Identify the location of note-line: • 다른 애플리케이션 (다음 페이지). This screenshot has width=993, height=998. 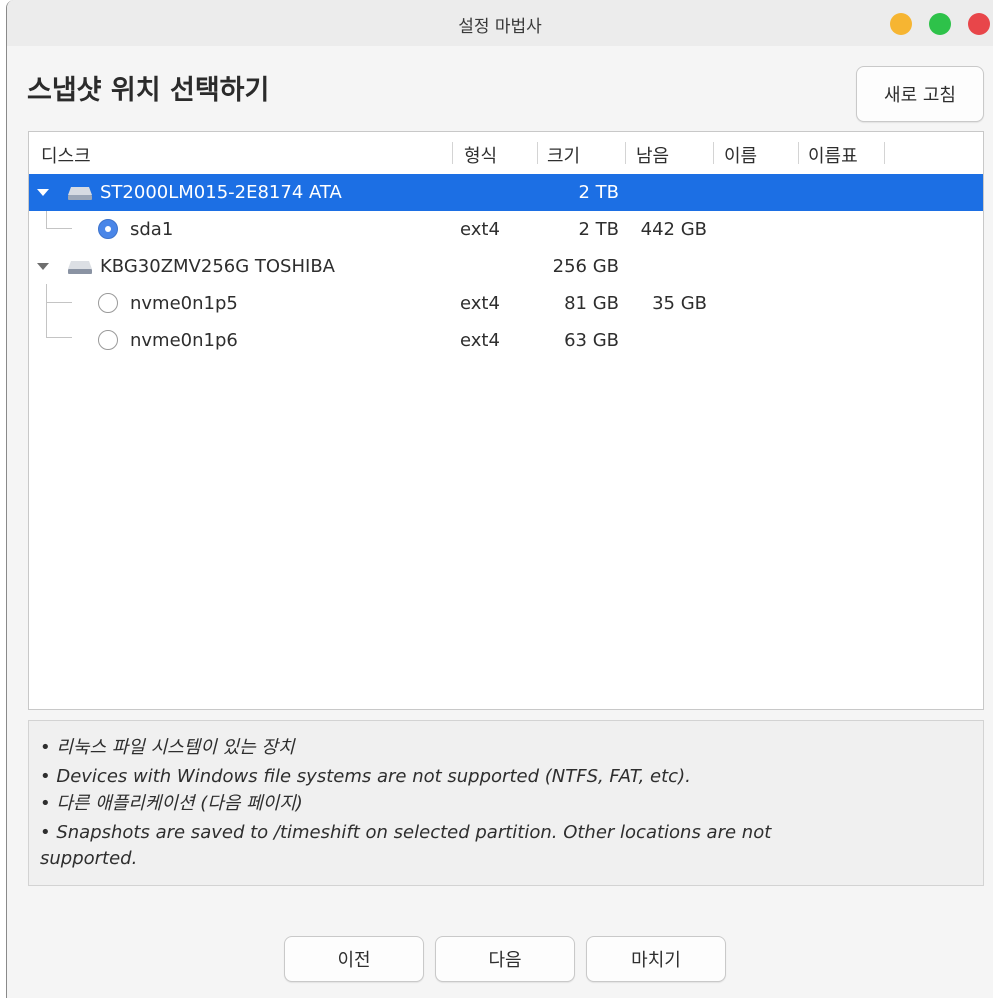
(171, 803).